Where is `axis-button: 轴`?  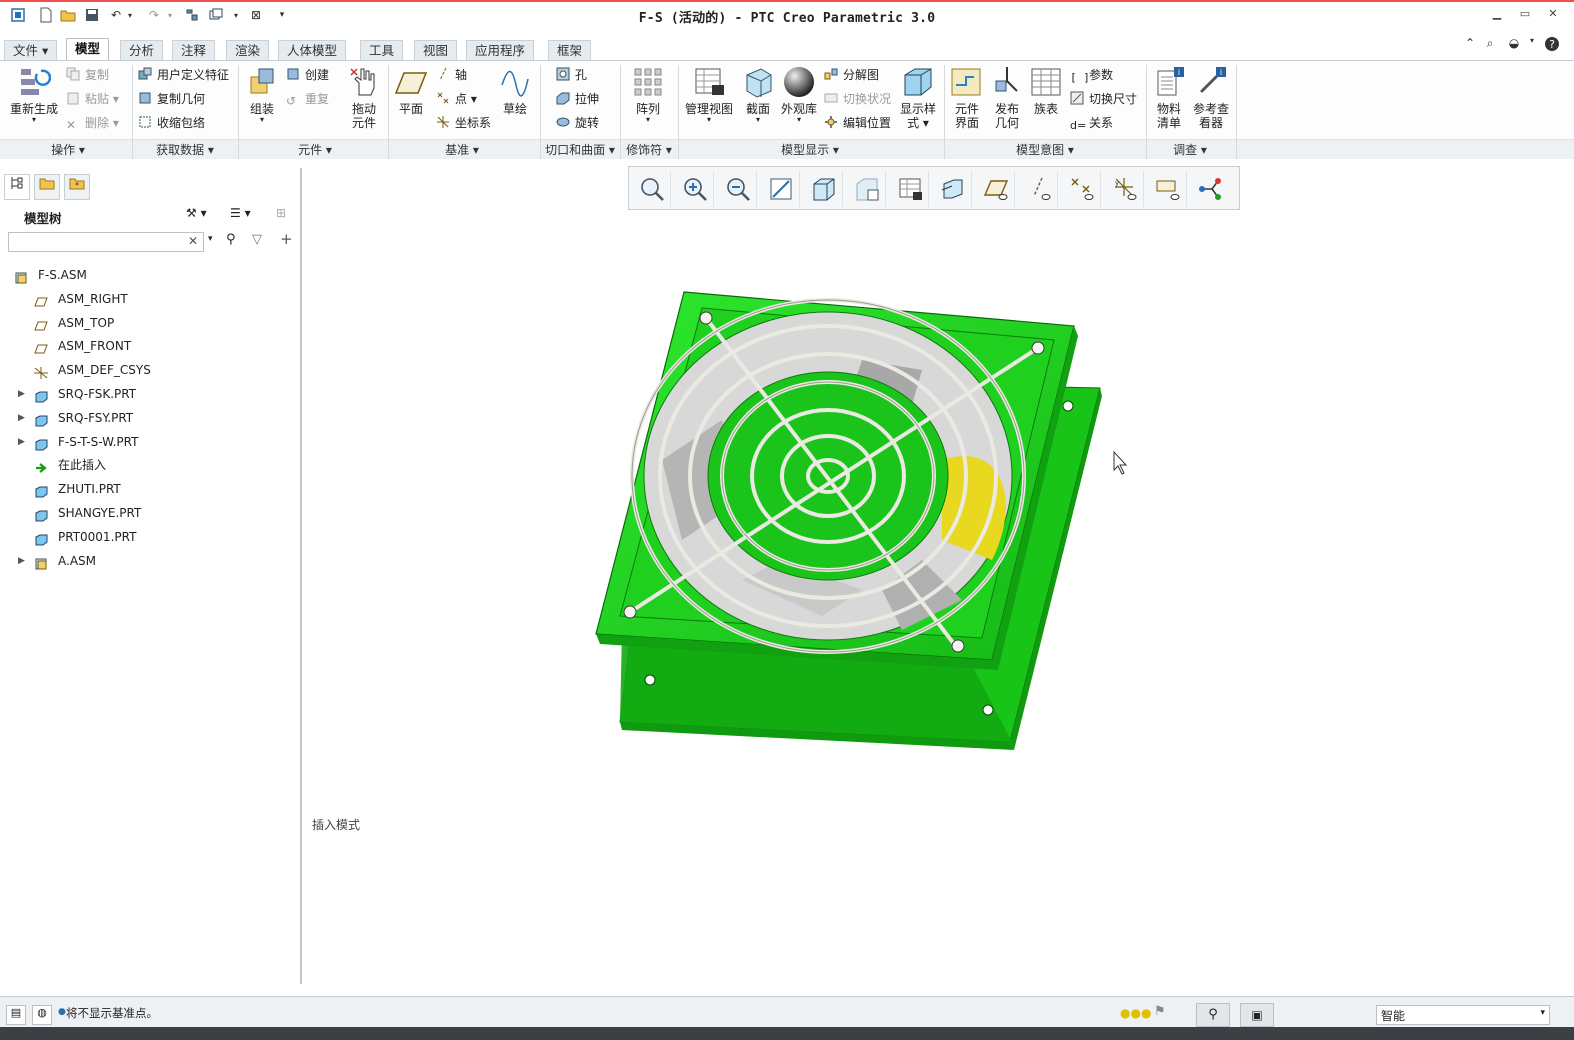 axis-button: 轴 is located at coordinates (451, 75).